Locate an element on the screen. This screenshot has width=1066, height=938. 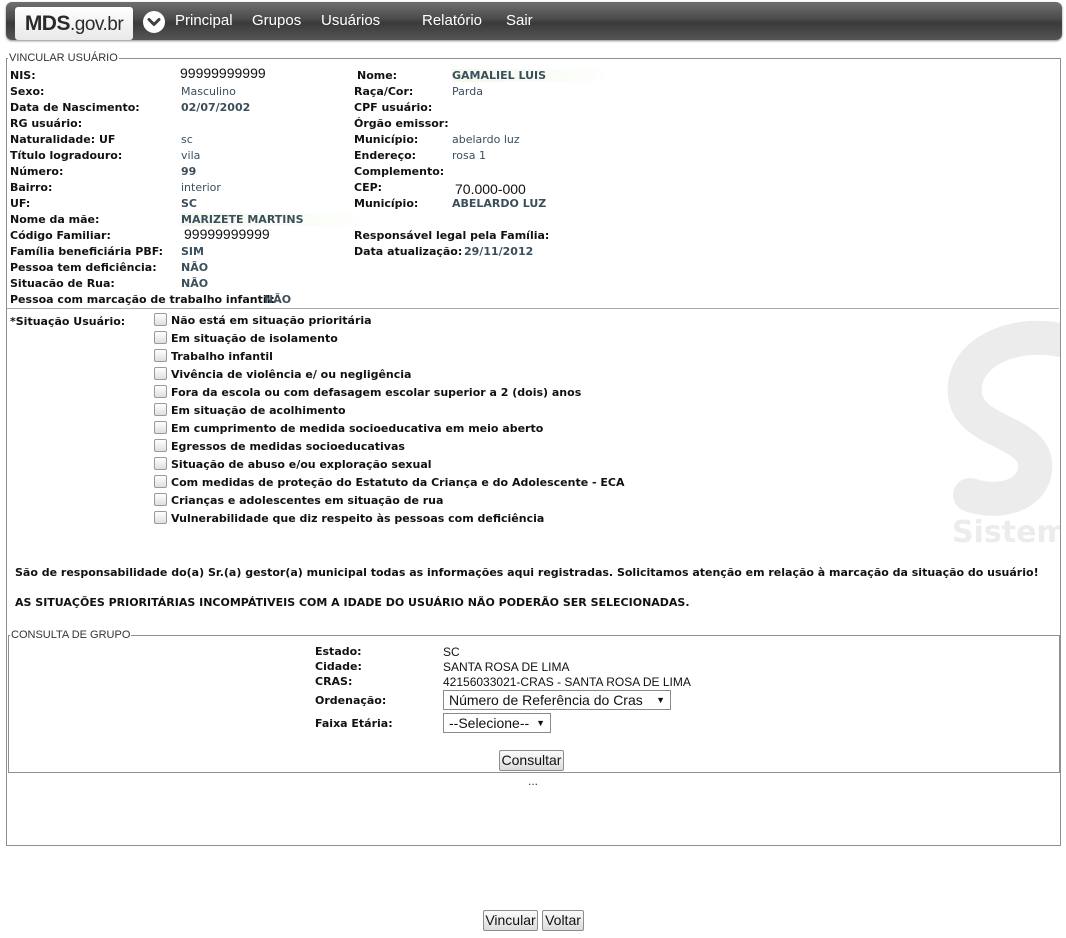
situacao-usuario-label: *Situação Usuário: is located at coordinates (68, 321).